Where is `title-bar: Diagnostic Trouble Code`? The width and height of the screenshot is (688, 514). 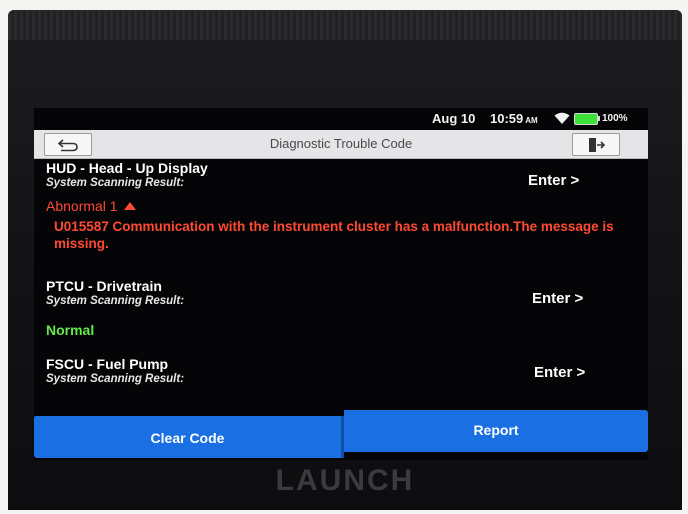
title-bar: Diagnostic Trouble Code is located at coordinates (341, 144).